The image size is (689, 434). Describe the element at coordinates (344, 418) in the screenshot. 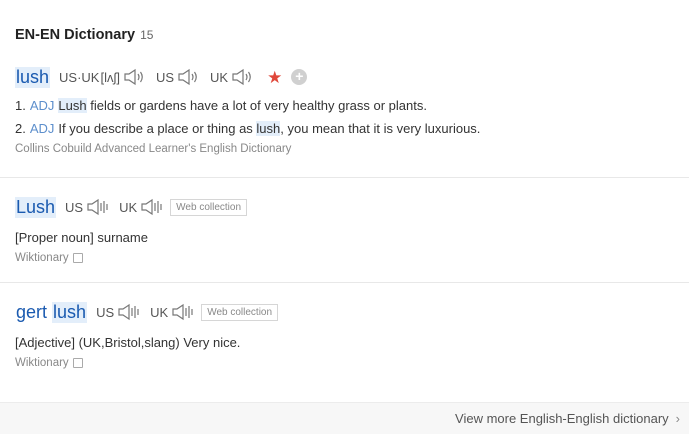

I see `footer-bar: View more English-English dictionary ›` at that location.